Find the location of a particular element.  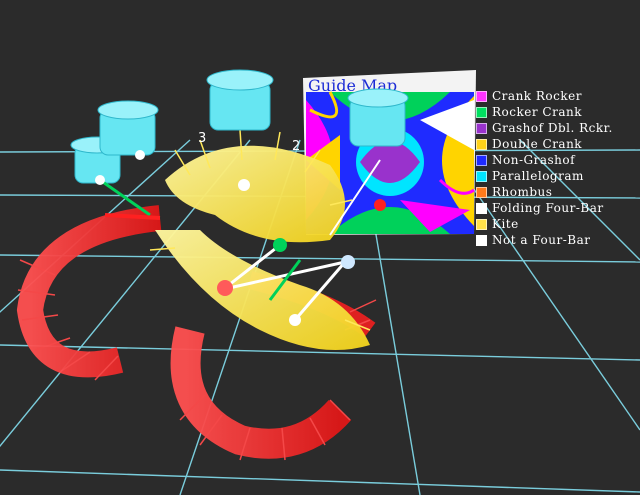

legend-item: Grashof Dbl. Rckr. is located at coordinates (556, 128).